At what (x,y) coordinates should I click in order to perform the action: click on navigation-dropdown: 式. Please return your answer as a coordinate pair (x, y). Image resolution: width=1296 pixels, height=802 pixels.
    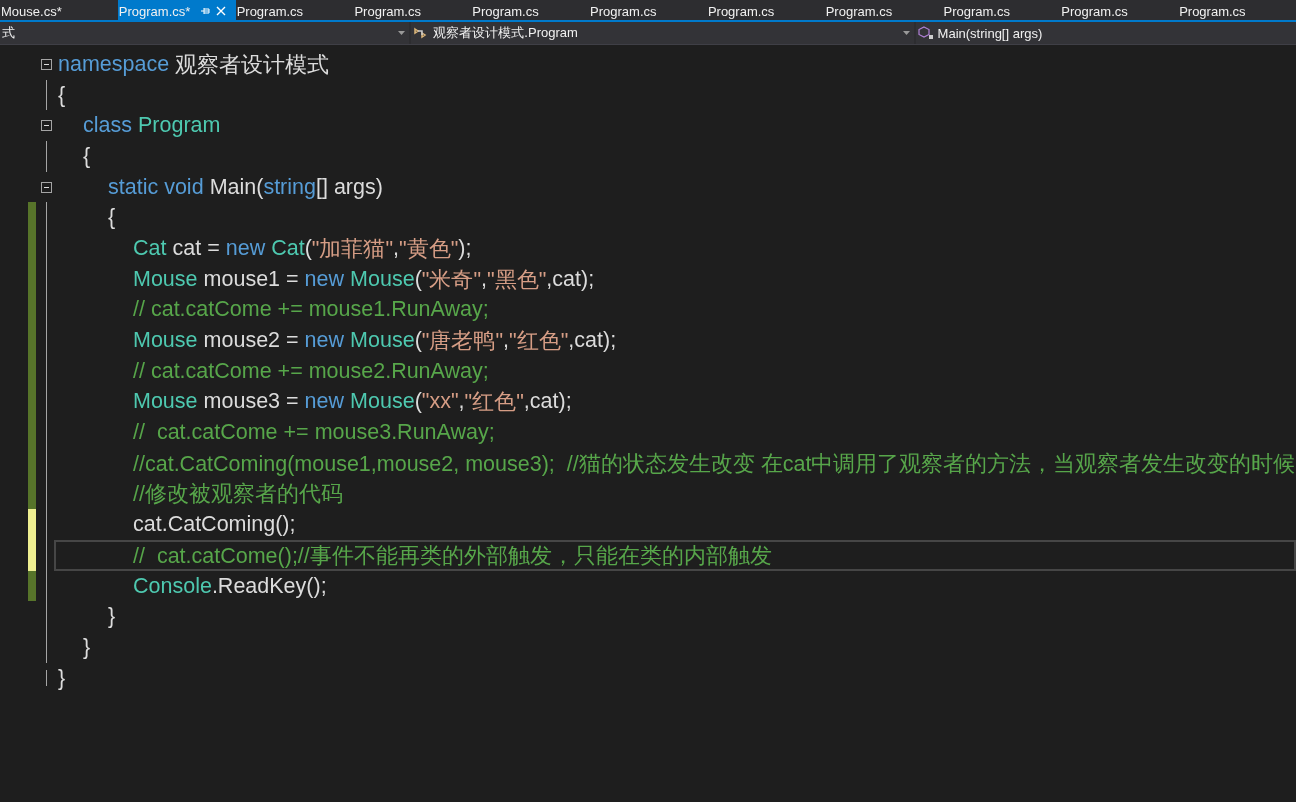
    Looking at the image, I should click on (205, 33).